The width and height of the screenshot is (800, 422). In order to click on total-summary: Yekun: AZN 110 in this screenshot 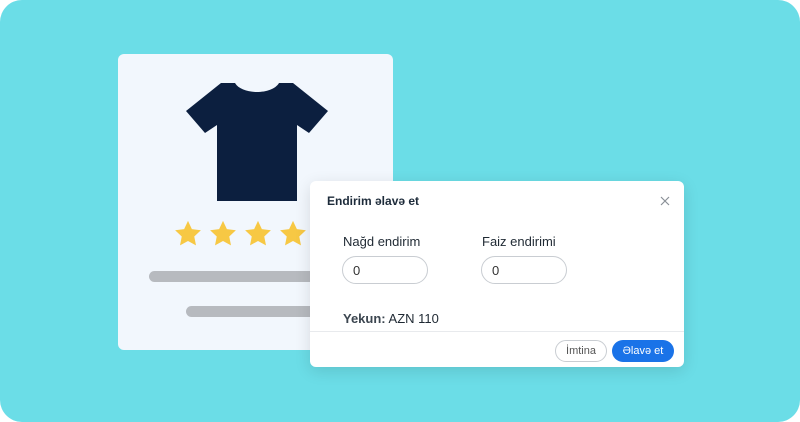, I will do `click(391, 318)`.